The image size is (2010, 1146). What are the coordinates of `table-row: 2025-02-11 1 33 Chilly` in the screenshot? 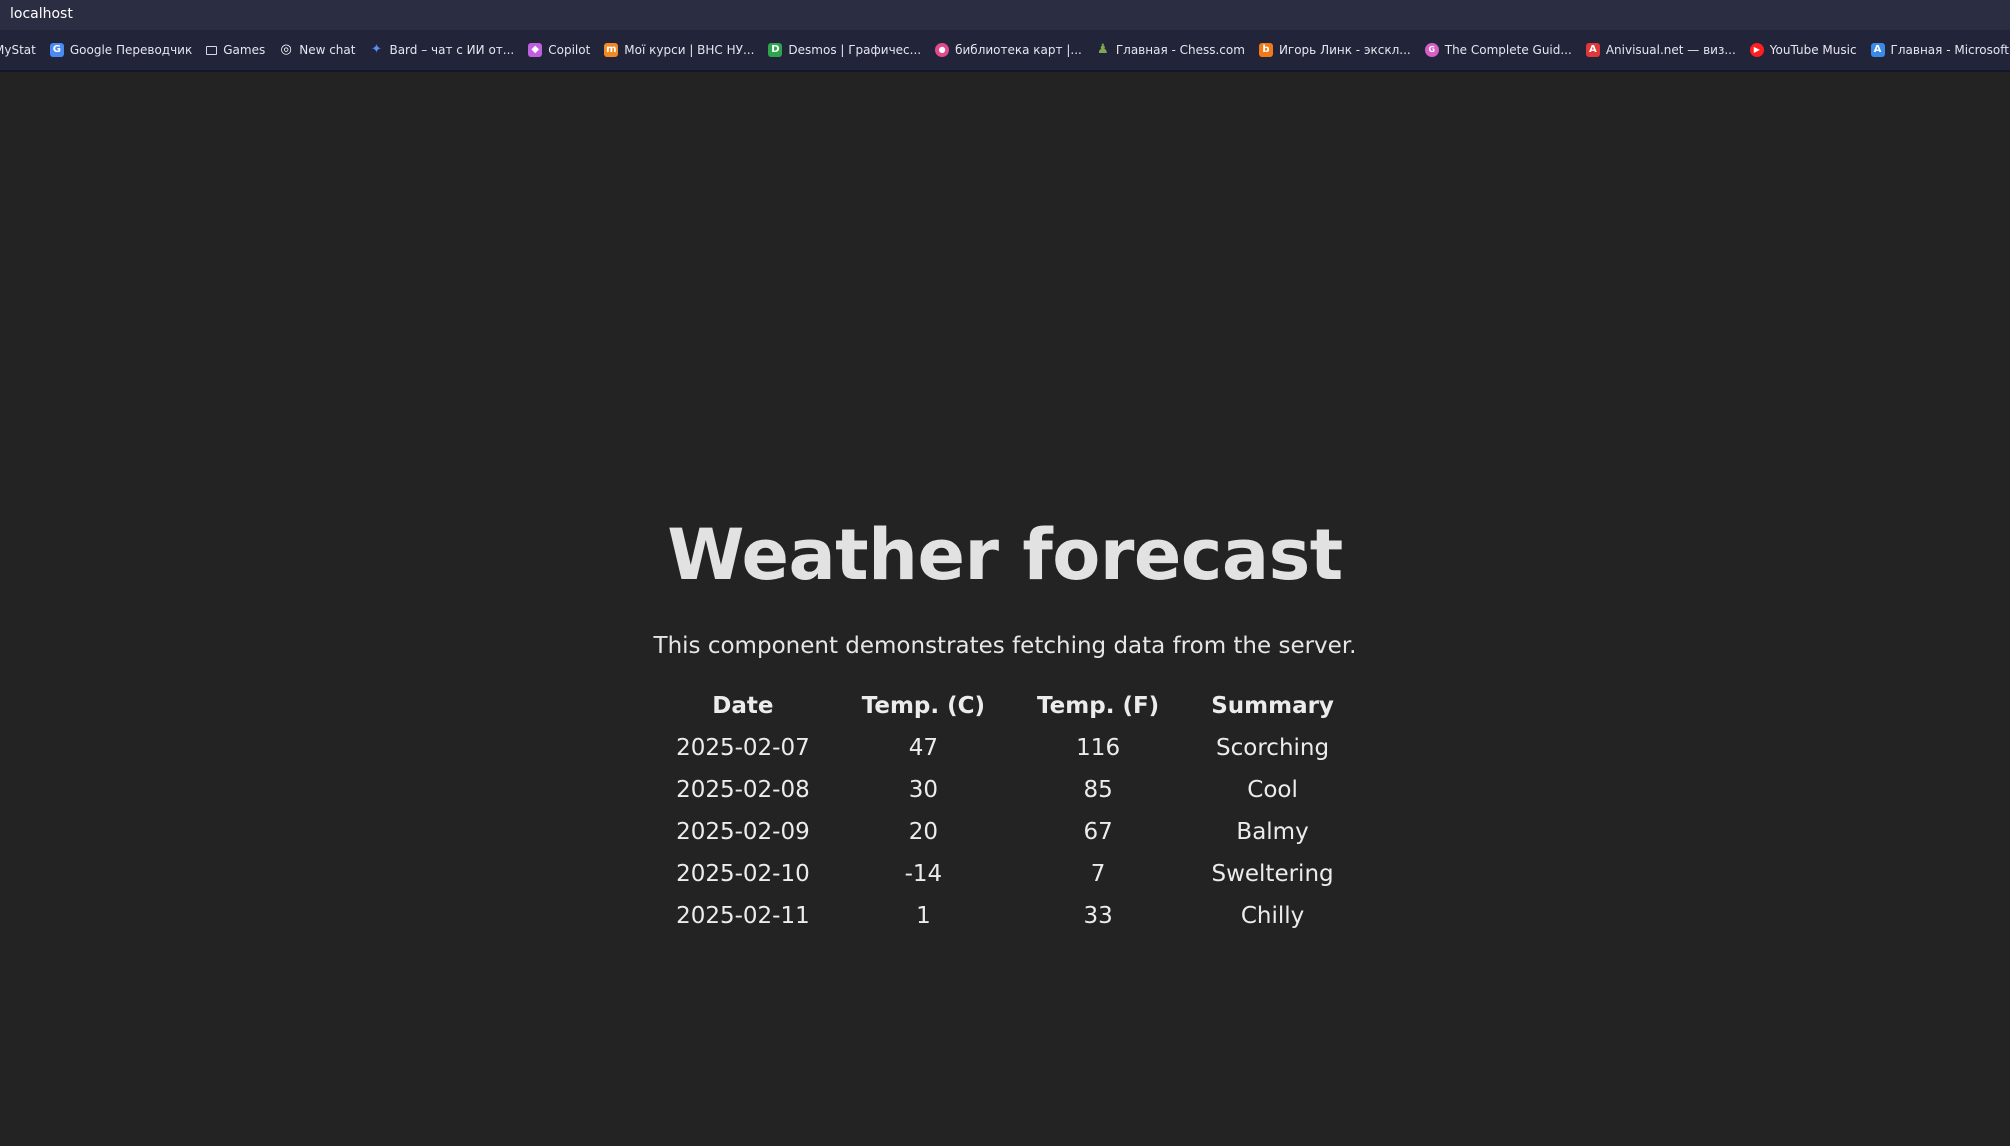 It's located at (1005, 916).